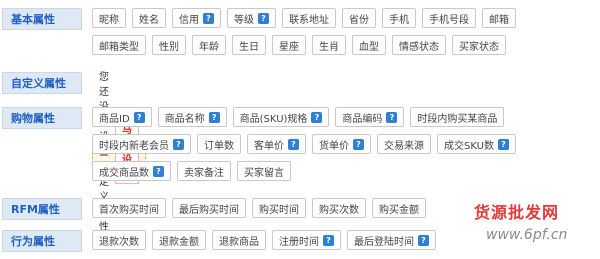  What do you see at coordinates (119, 240) in the screenshot?
I see `tag-refund-count: 退款次数` at bounding box center [119, 240].